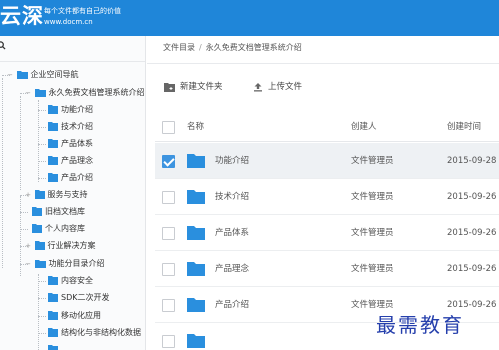  What do you see at coordinates (168, 127) in the screenshot?
I see `select-all-checkbox` at bounding box center [168, 127].